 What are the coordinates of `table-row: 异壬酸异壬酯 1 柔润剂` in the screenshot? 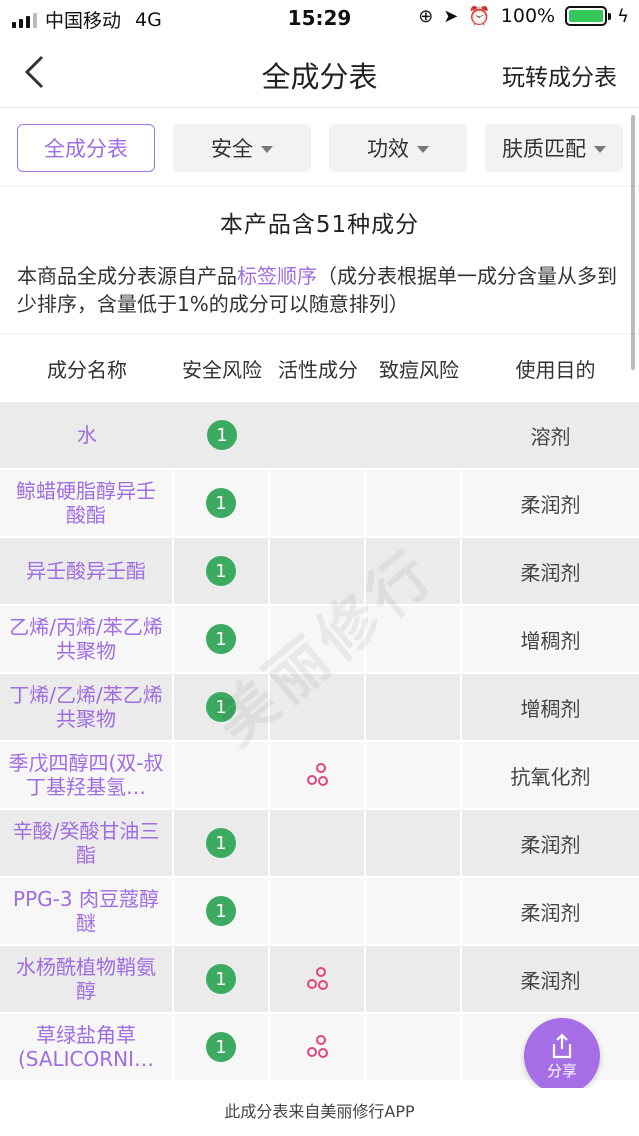 It's located at (319, 572).